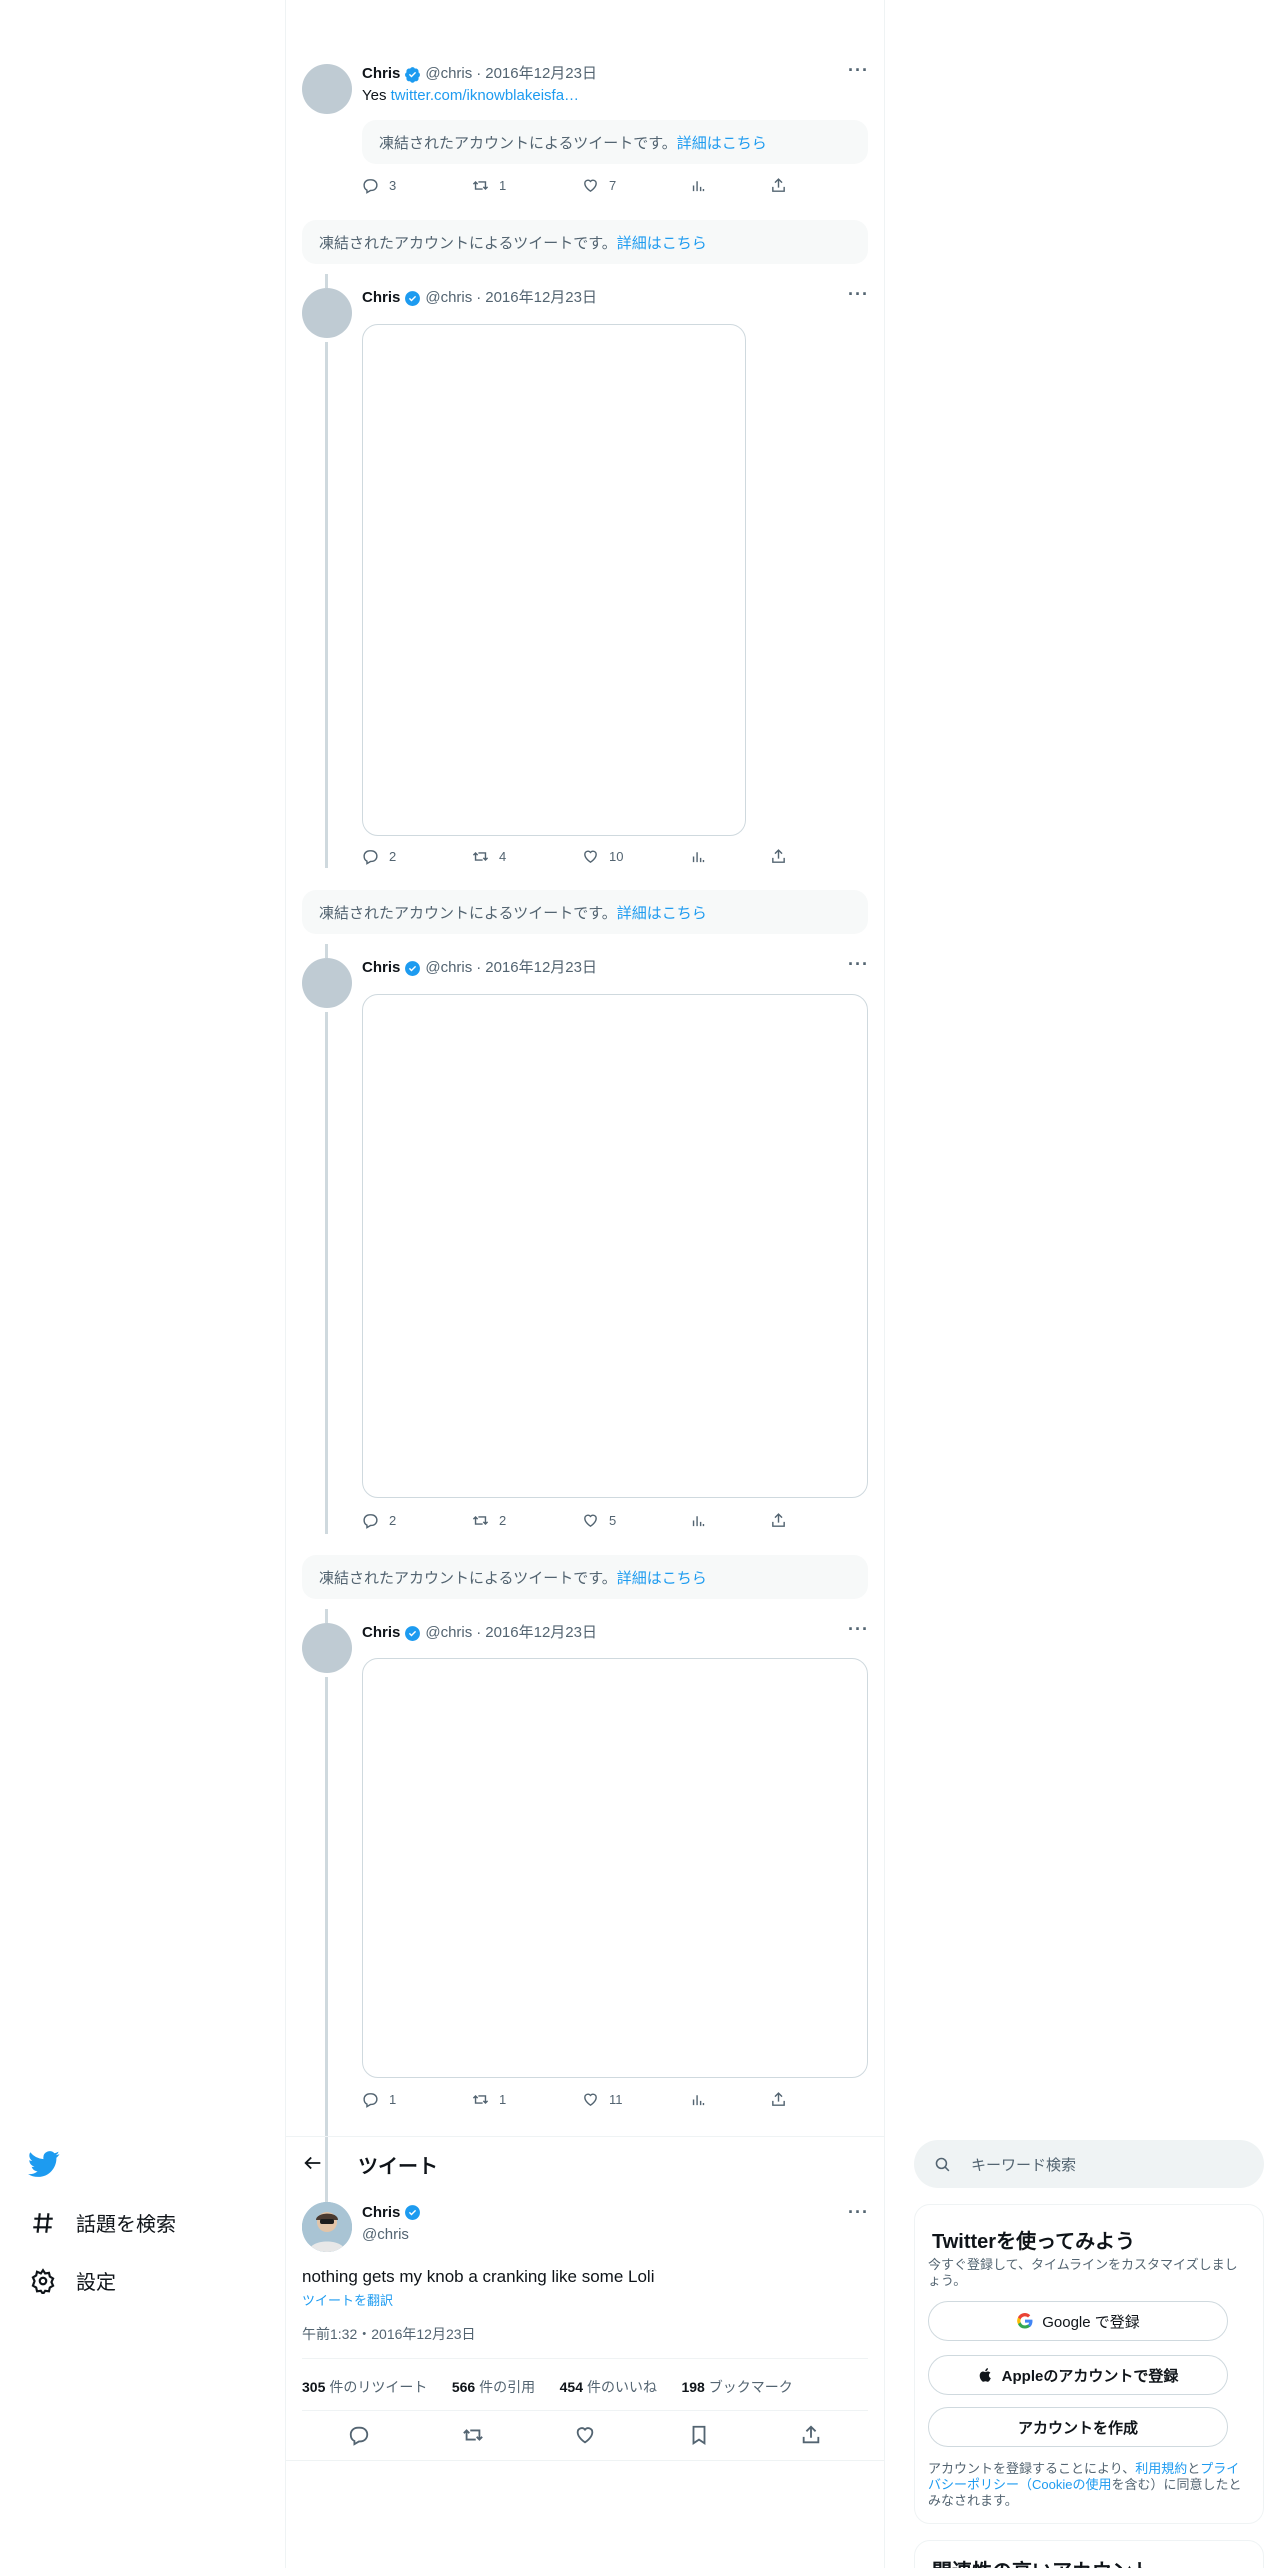 Image resolution: width=1284 pixels, height=2568 pixels. I want to click on like-count: 11, so click(616, 2099).